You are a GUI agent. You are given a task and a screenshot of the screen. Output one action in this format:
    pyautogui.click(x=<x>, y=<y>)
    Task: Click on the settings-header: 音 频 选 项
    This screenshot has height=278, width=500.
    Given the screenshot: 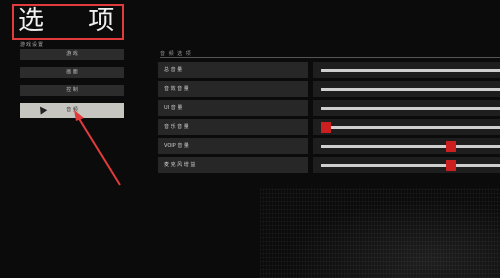 What is the action you would take?
    pyautogui.click(x=176, y=54)
    